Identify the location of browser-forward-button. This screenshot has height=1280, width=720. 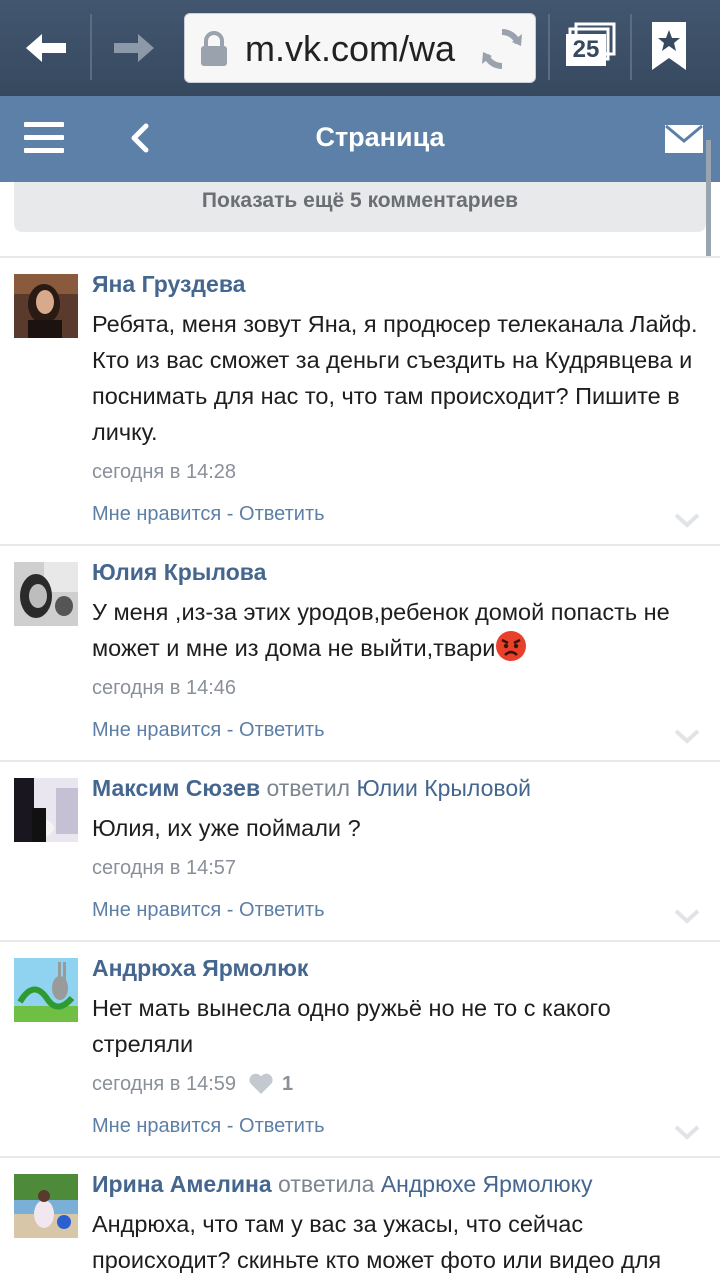
(134, 48).